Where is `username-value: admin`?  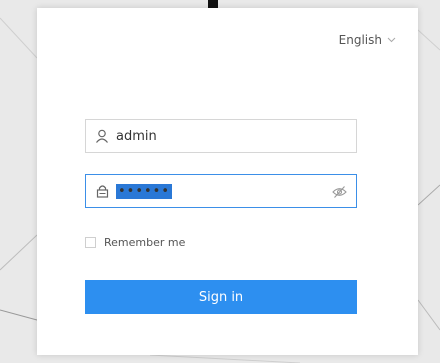
username-value: admin is located at coordinates (136, 136).